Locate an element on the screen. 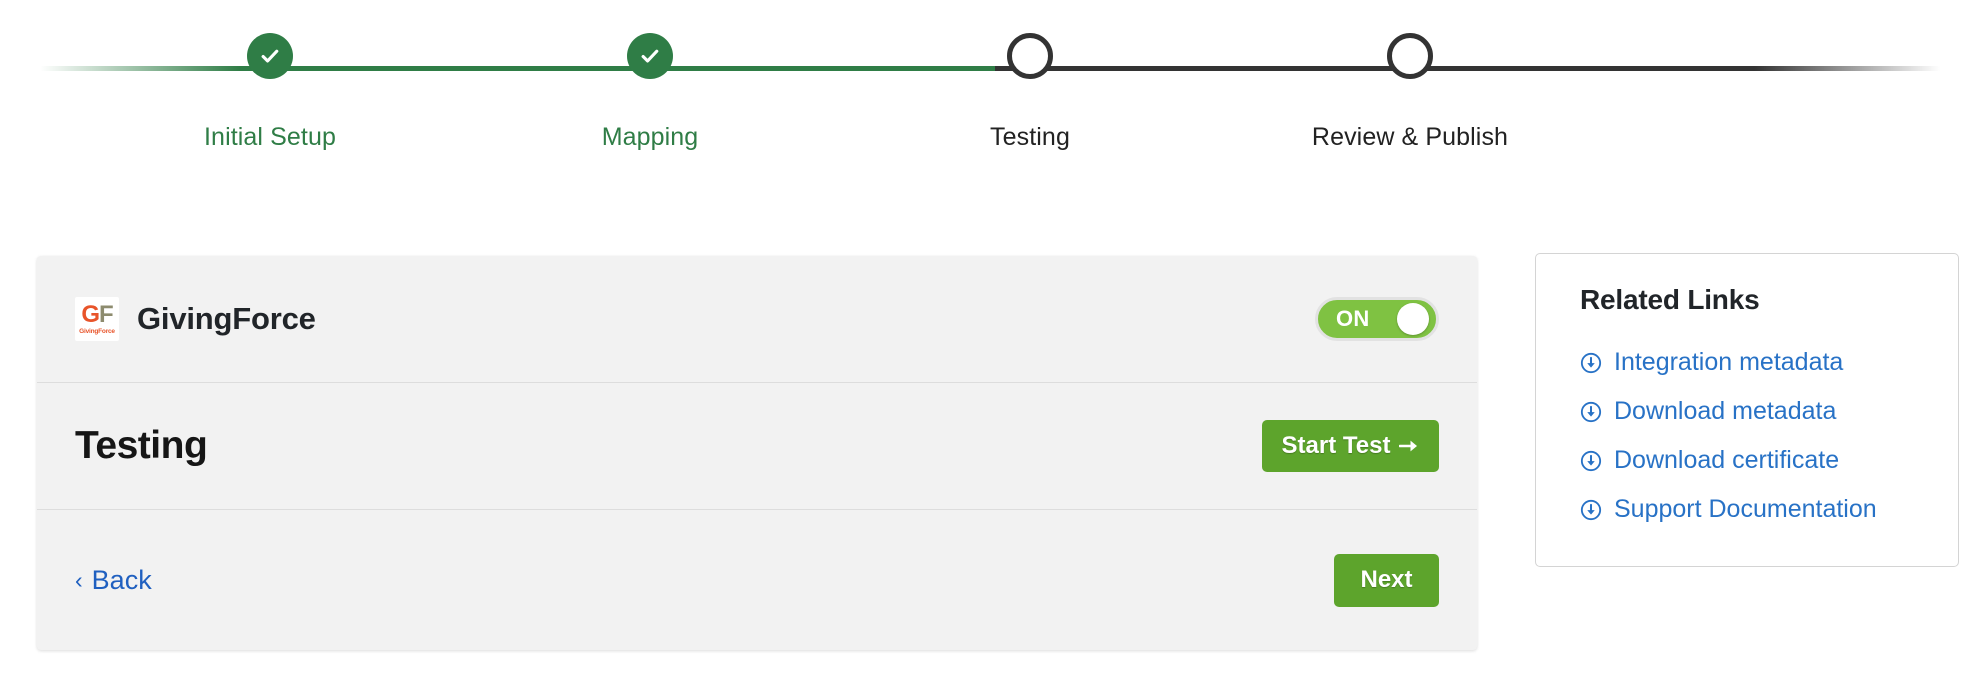 The image size is (1980, 688). stepper-track-segment-end is located at coordinates (1847, 68).